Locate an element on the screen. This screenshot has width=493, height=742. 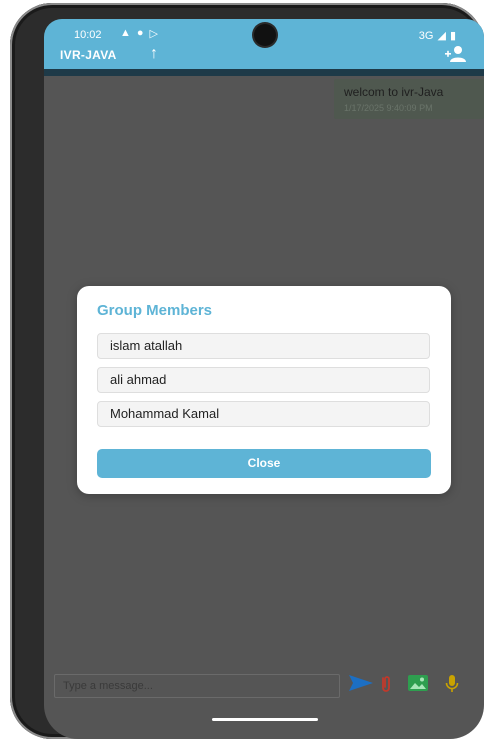
app-bar: 10:02 ▲ ● ▷ 3G ◢ ▮ IVR-JAVA ↑ is located at coordinates (264, 44).